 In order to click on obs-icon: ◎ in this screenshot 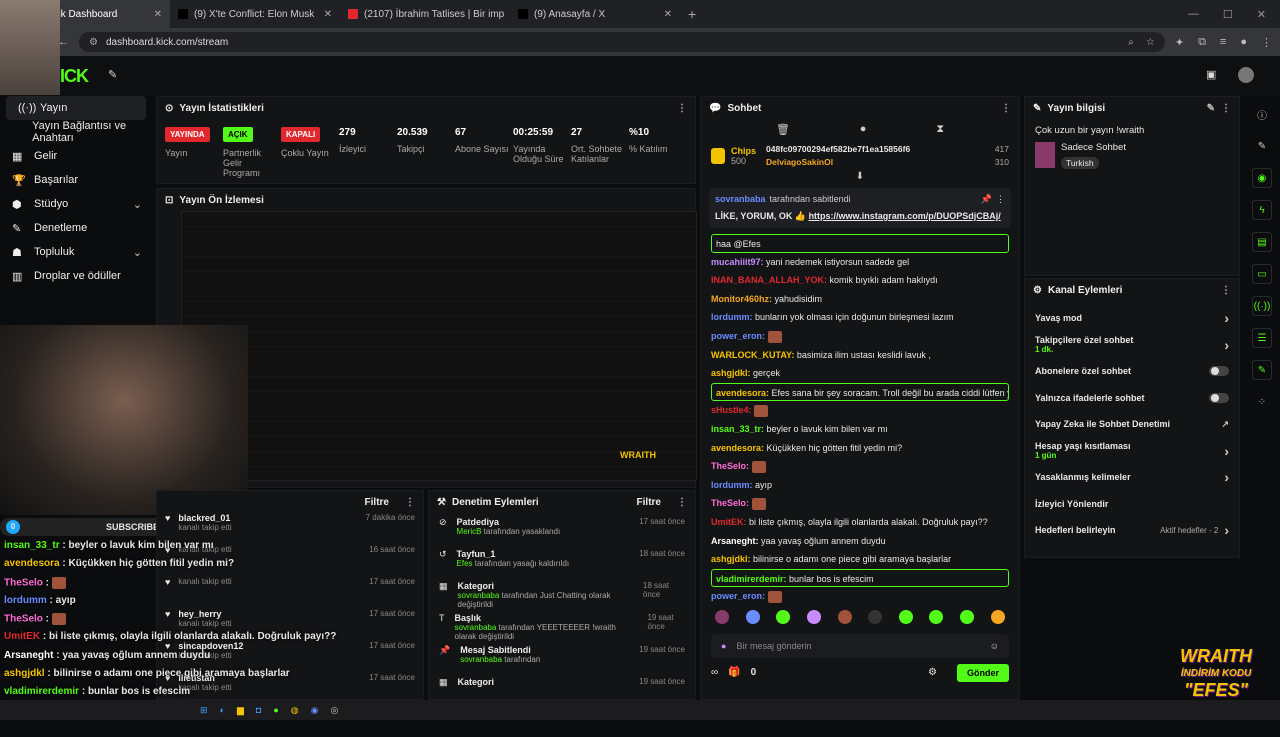, I will do `click(335, 710)`.